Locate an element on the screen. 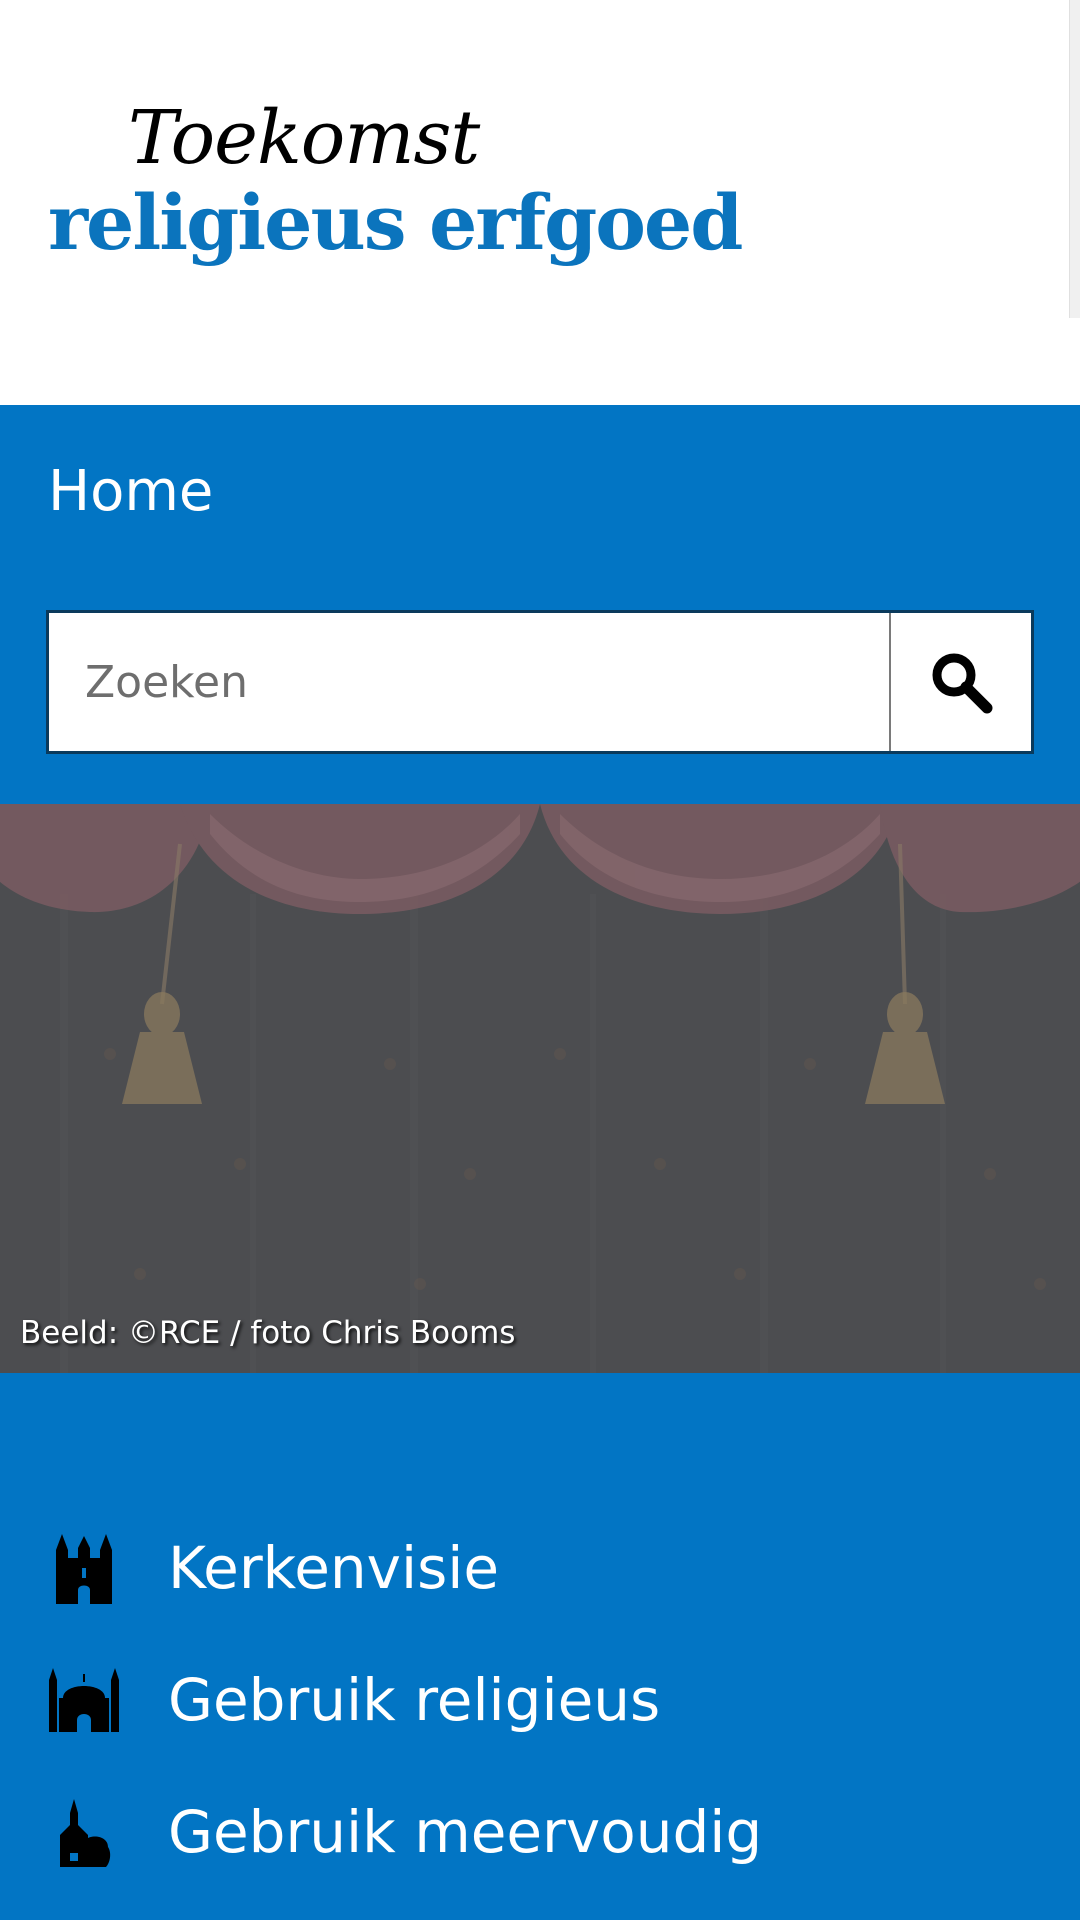 The width and height of the screenshot is (1080, 1920). topic-link-gebruik-meervoudig: Gebruik meervoudig is located at coordinates (540, 1832).